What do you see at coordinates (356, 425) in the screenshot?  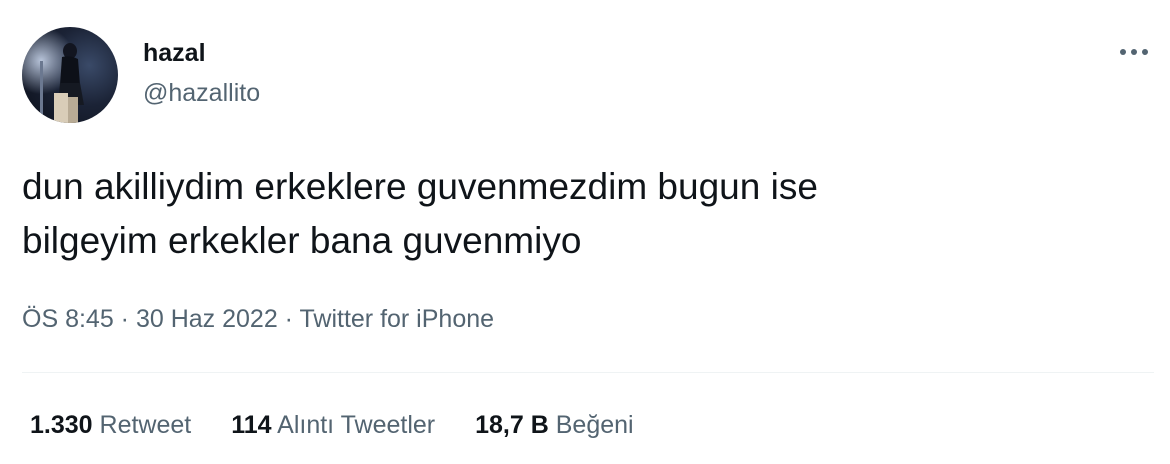 I see `quotes-label: Alıntı Tweetler` at bounding box center [356, 425].